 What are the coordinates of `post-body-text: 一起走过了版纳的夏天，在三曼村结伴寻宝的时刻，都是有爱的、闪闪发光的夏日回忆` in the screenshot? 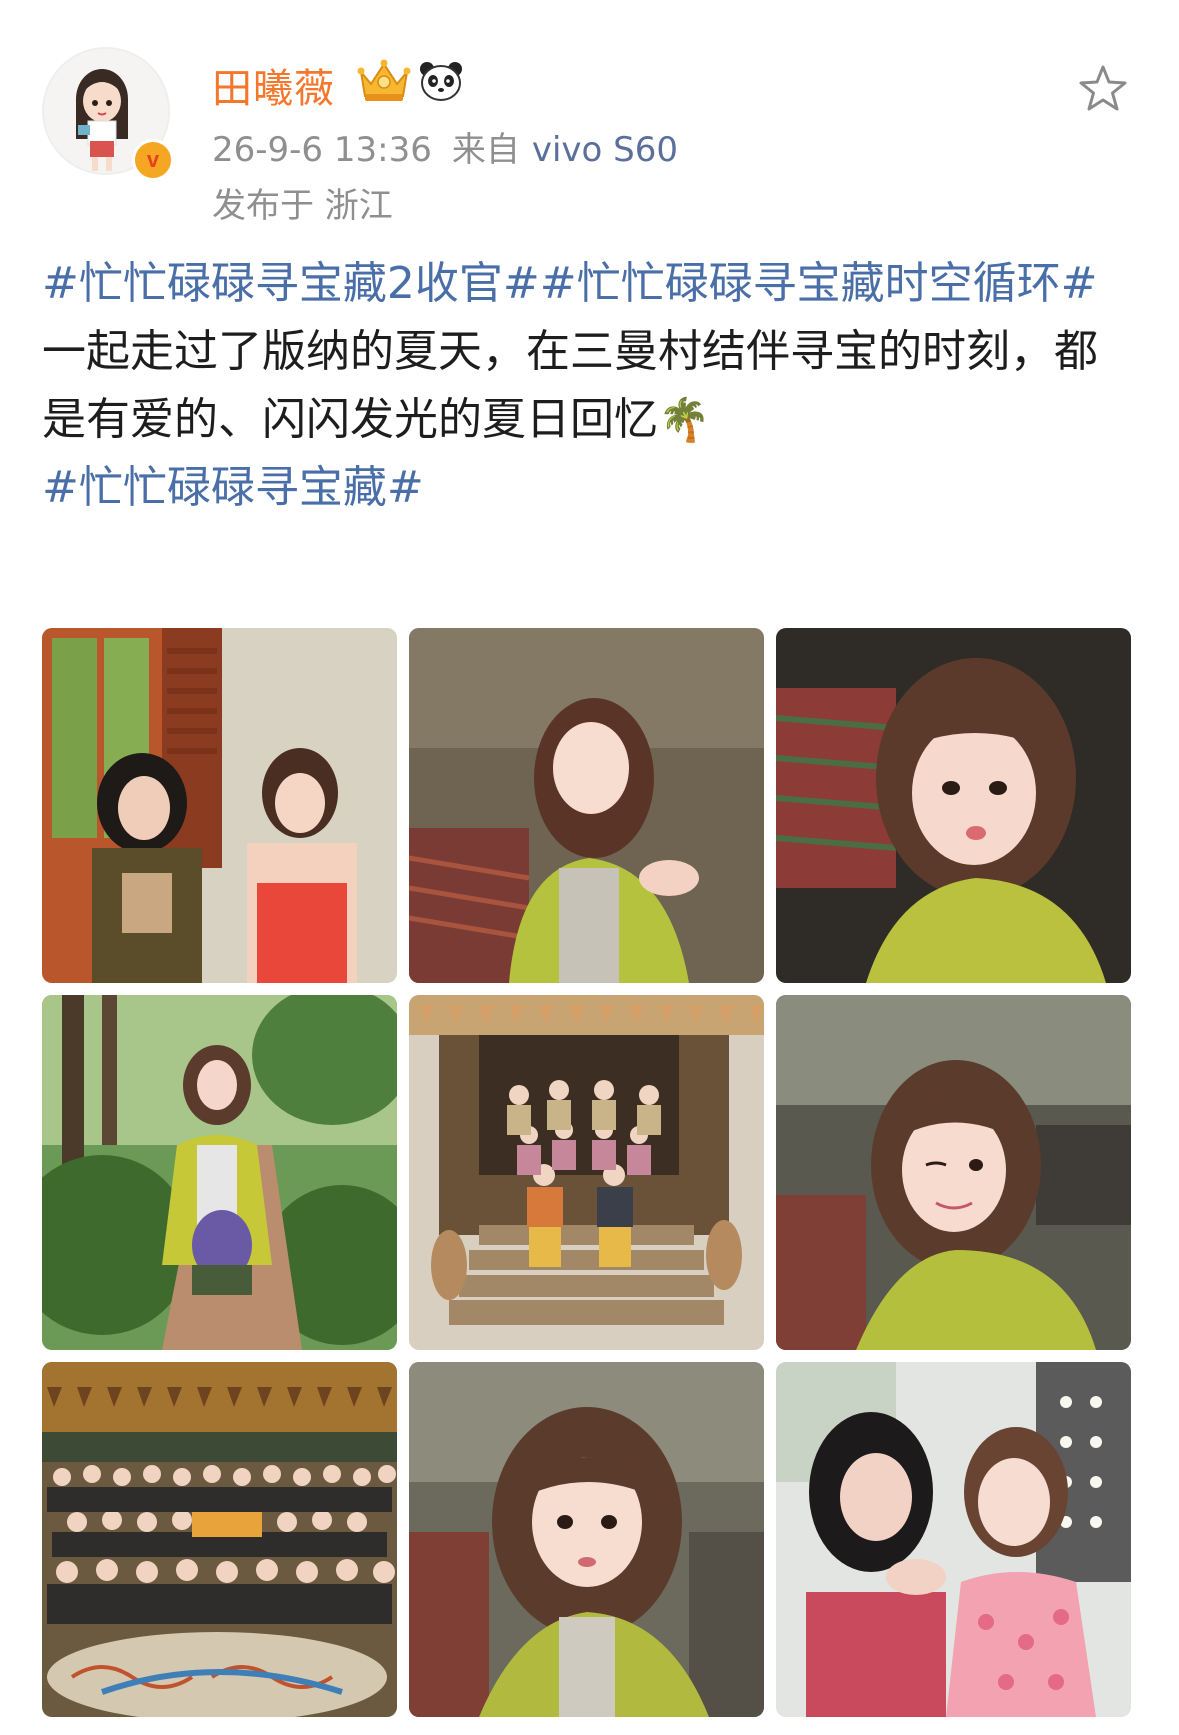 It's located at (570, 385).